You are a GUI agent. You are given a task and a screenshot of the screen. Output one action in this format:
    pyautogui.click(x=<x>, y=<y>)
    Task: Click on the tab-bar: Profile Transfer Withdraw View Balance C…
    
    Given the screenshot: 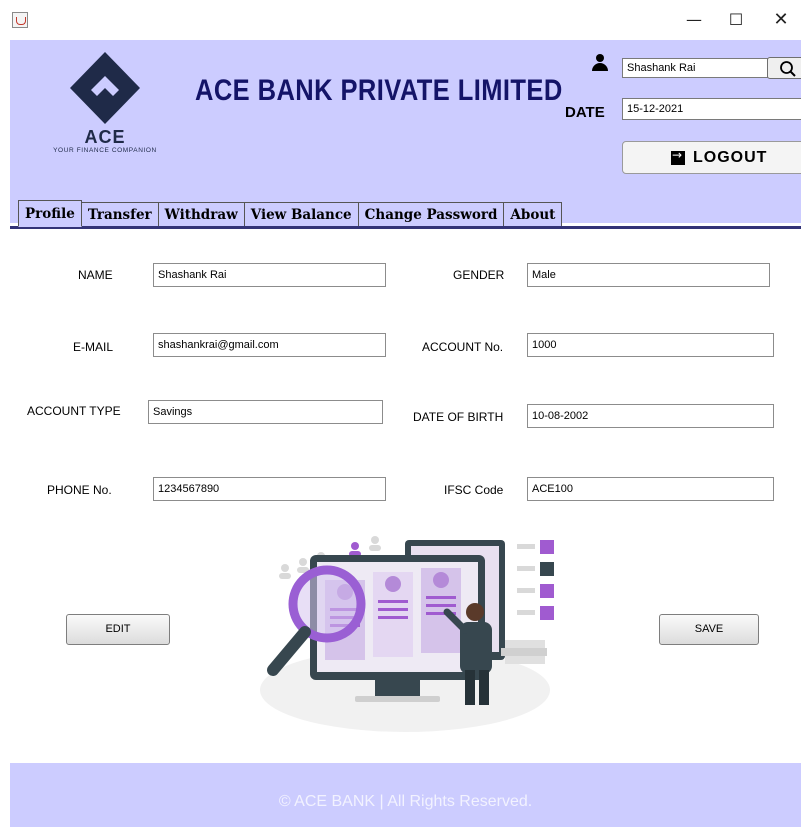 What is the action you would take?
    pyautogui.click(x=290, y=213)
    